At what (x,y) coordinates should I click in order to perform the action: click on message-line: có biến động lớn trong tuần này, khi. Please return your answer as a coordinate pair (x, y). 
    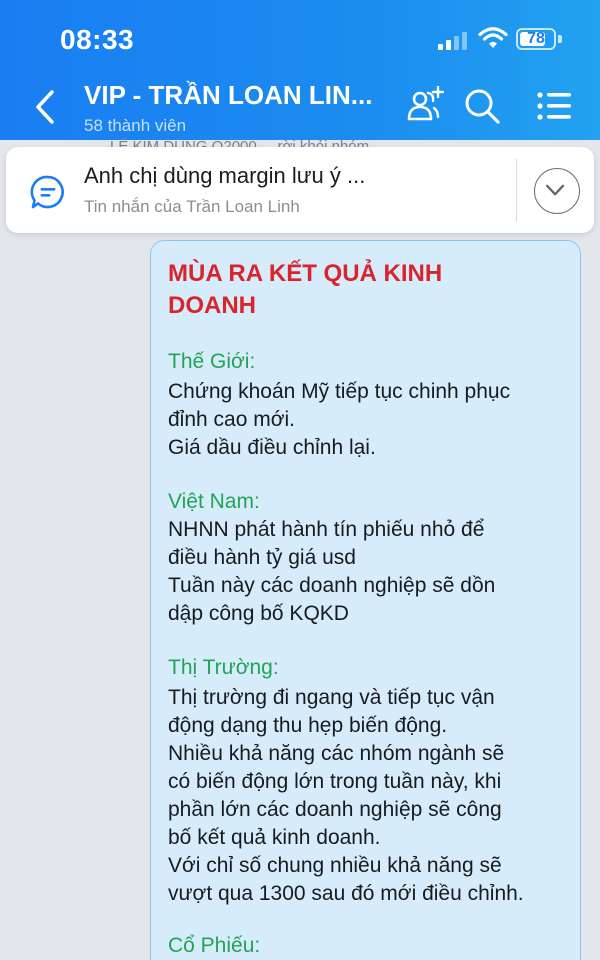
    Looking at the image, I should click on (335, 781).